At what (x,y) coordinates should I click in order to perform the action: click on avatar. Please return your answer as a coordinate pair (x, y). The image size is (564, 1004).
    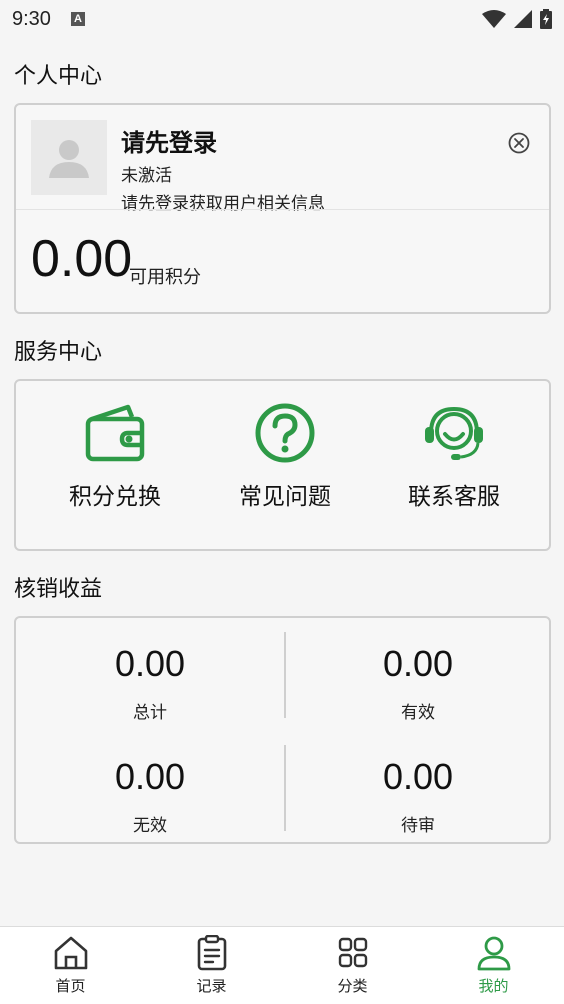
    Looking at the image, I should click on (69, 157).